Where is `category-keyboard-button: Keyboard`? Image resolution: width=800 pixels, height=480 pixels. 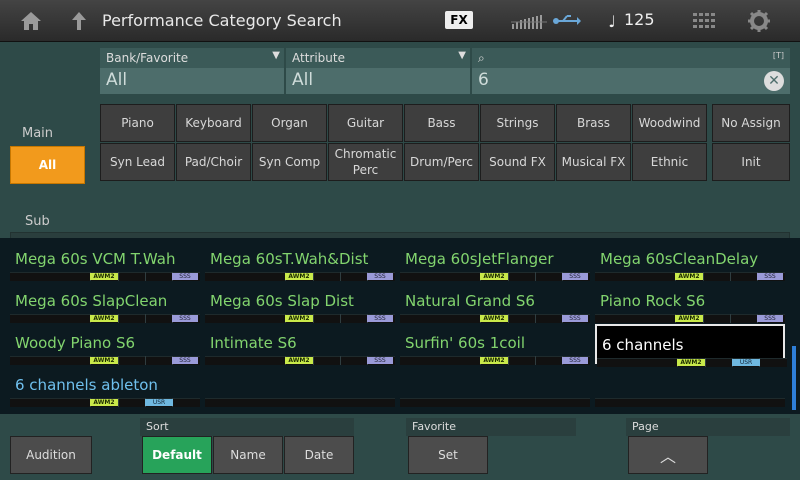
category-keyboard-button: Keyboard is located at coordinates (213, 123).